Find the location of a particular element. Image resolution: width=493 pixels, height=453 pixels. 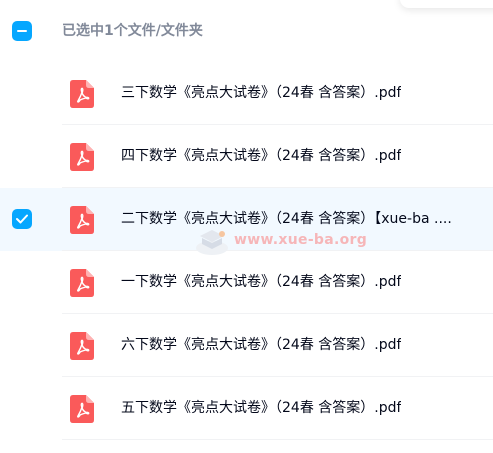

file-row: 五下数学《亮点大试卷》（24春 含答案）.pdf is located at coordinates (246, 408).